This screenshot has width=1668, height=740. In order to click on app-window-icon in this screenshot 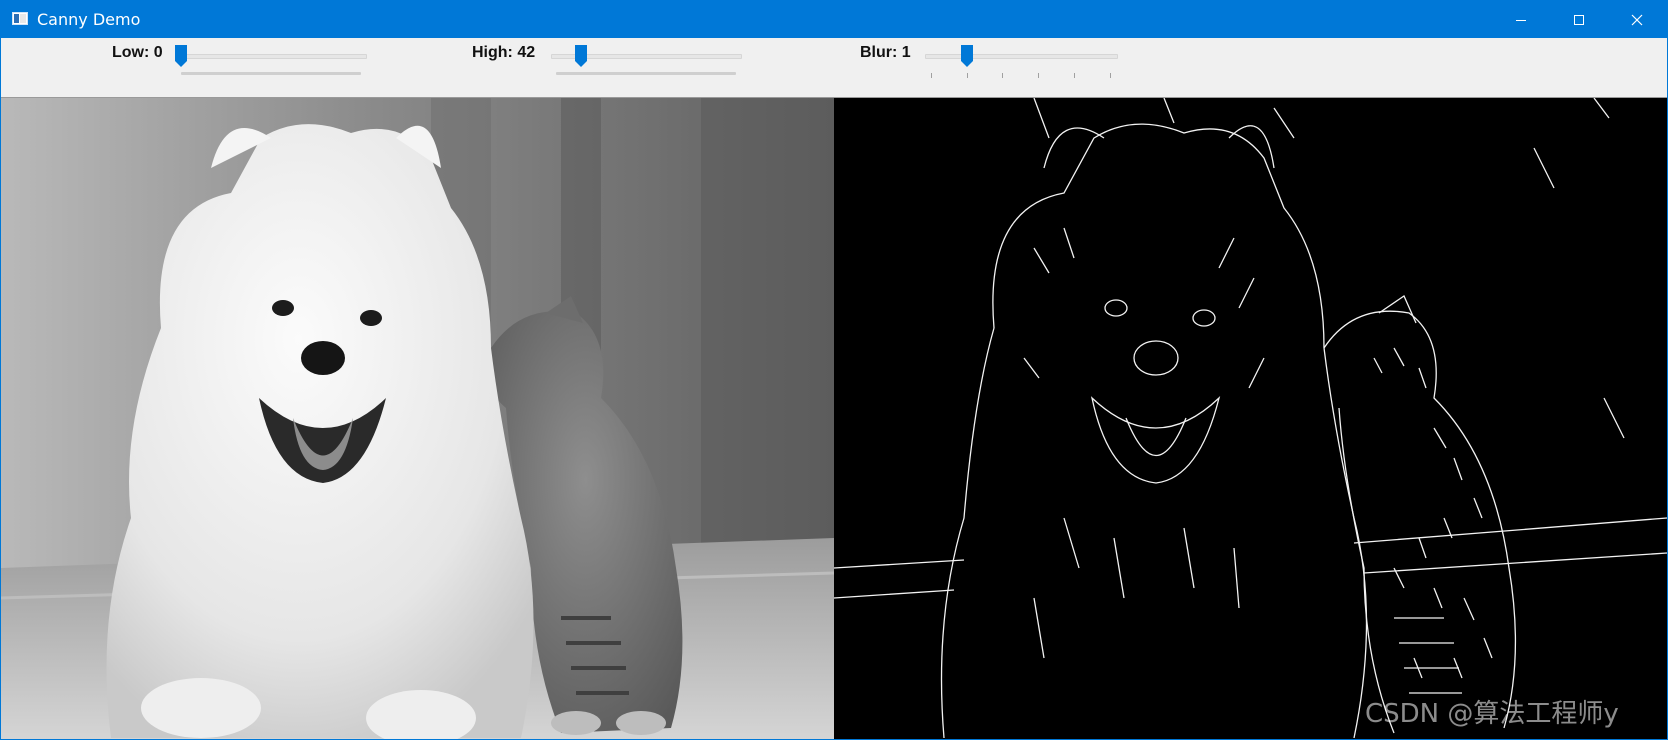, I will do `click(20, 18)`.